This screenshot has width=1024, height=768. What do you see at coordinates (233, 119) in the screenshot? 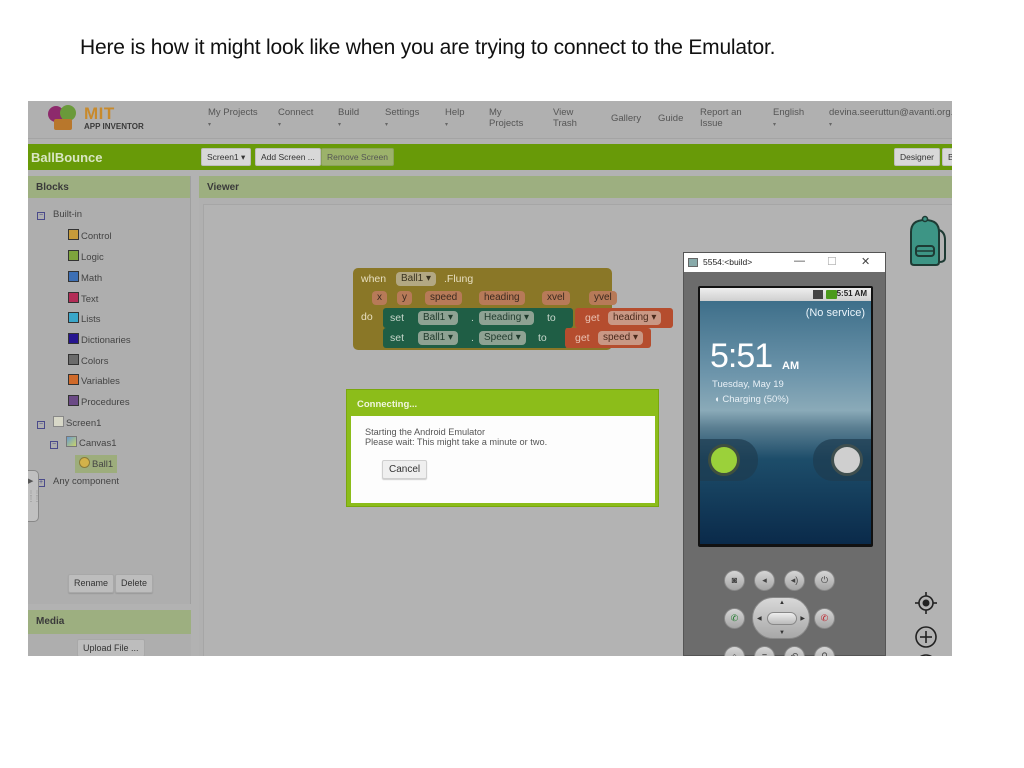
I see `nav-my-projects: My Projects ▾` at bounding box center [233, 119].